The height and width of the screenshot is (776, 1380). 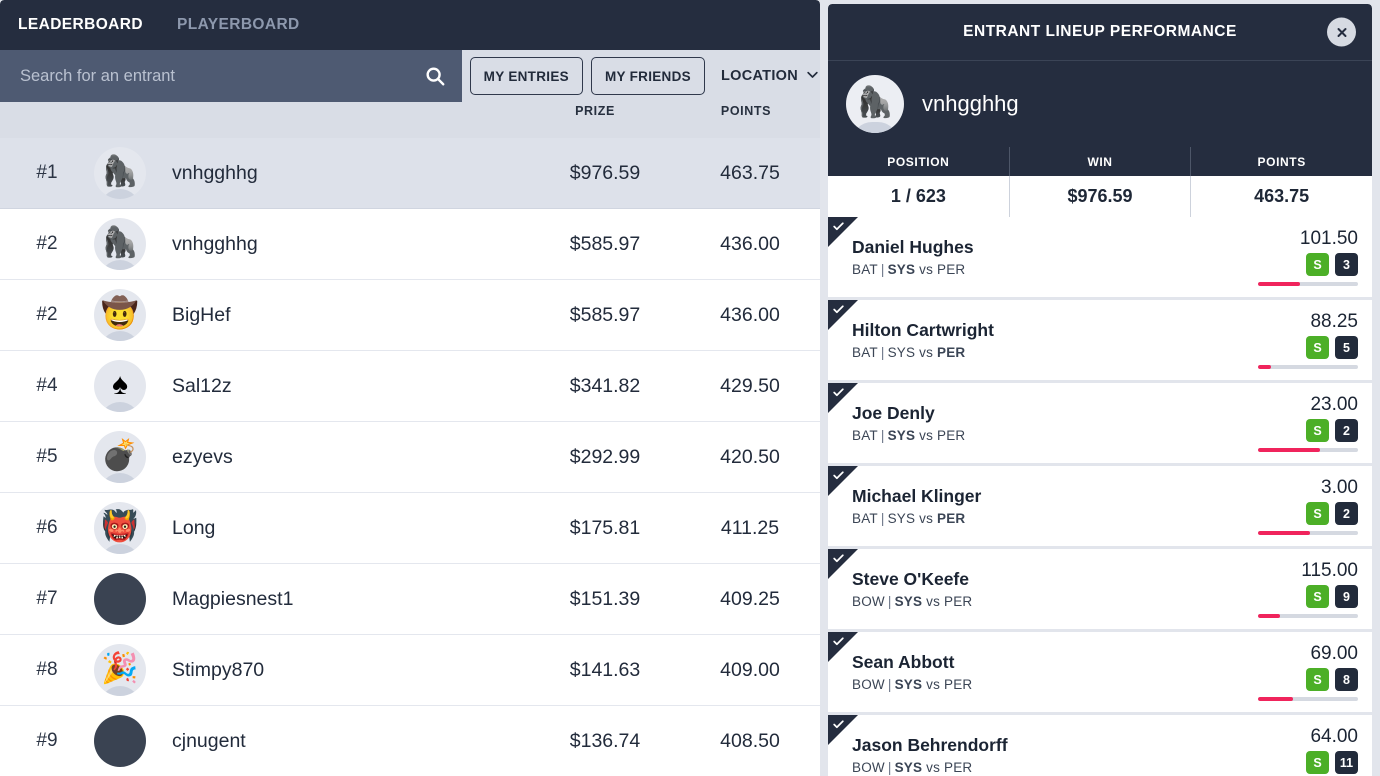 What do you see at coordinates (913, 247) in the screenshot?
I see `player-name: Daniel Hughes` at bounding box center [913, 247].